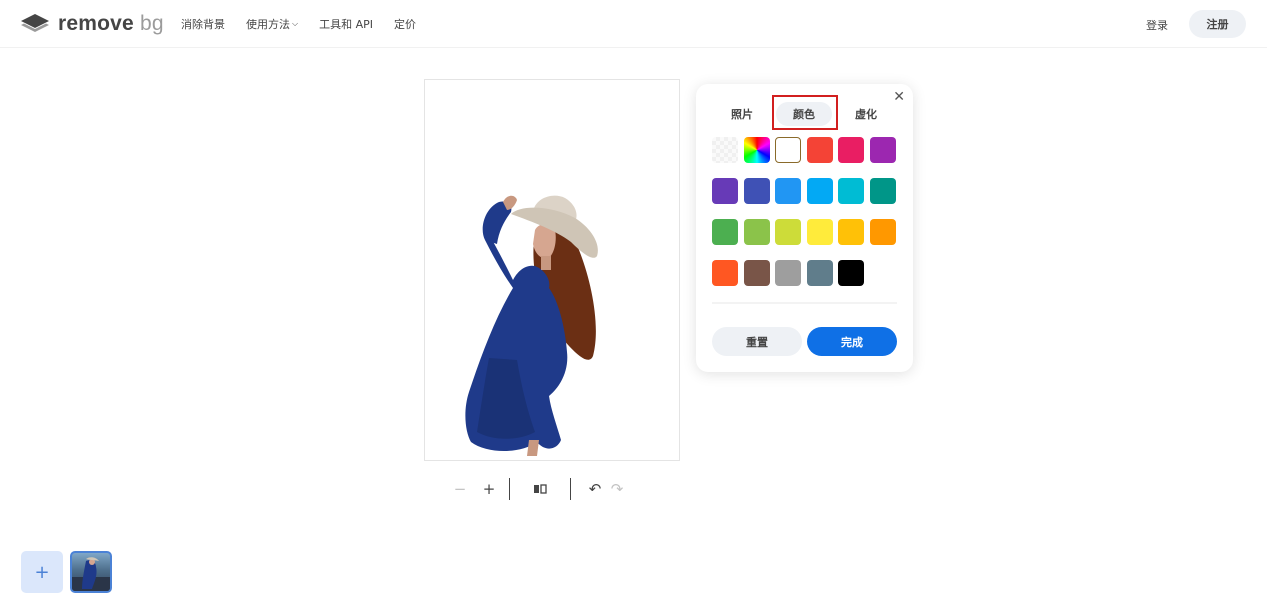 The width and height of the screenshot is (1267, 612). I want to click on done-button: 完成, so click(852, 341).